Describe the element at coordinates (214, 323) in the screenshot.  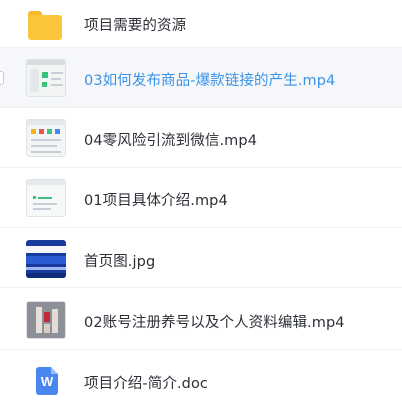
I see `file-name: 02账号注册养号以及个人资料编辑.mp4` at that location.